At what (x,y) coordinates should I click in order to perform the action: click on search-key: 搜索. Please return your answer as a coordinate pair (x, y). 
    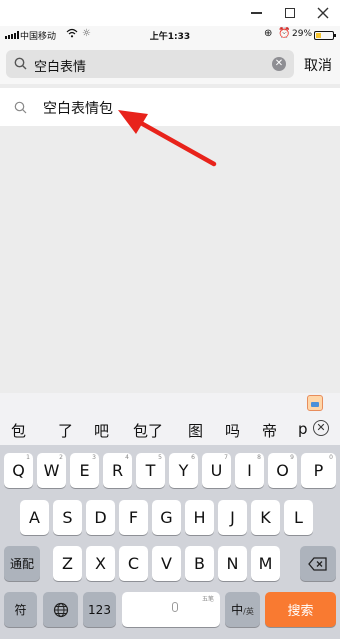
    Looking at the image, I should click on (300, 609).